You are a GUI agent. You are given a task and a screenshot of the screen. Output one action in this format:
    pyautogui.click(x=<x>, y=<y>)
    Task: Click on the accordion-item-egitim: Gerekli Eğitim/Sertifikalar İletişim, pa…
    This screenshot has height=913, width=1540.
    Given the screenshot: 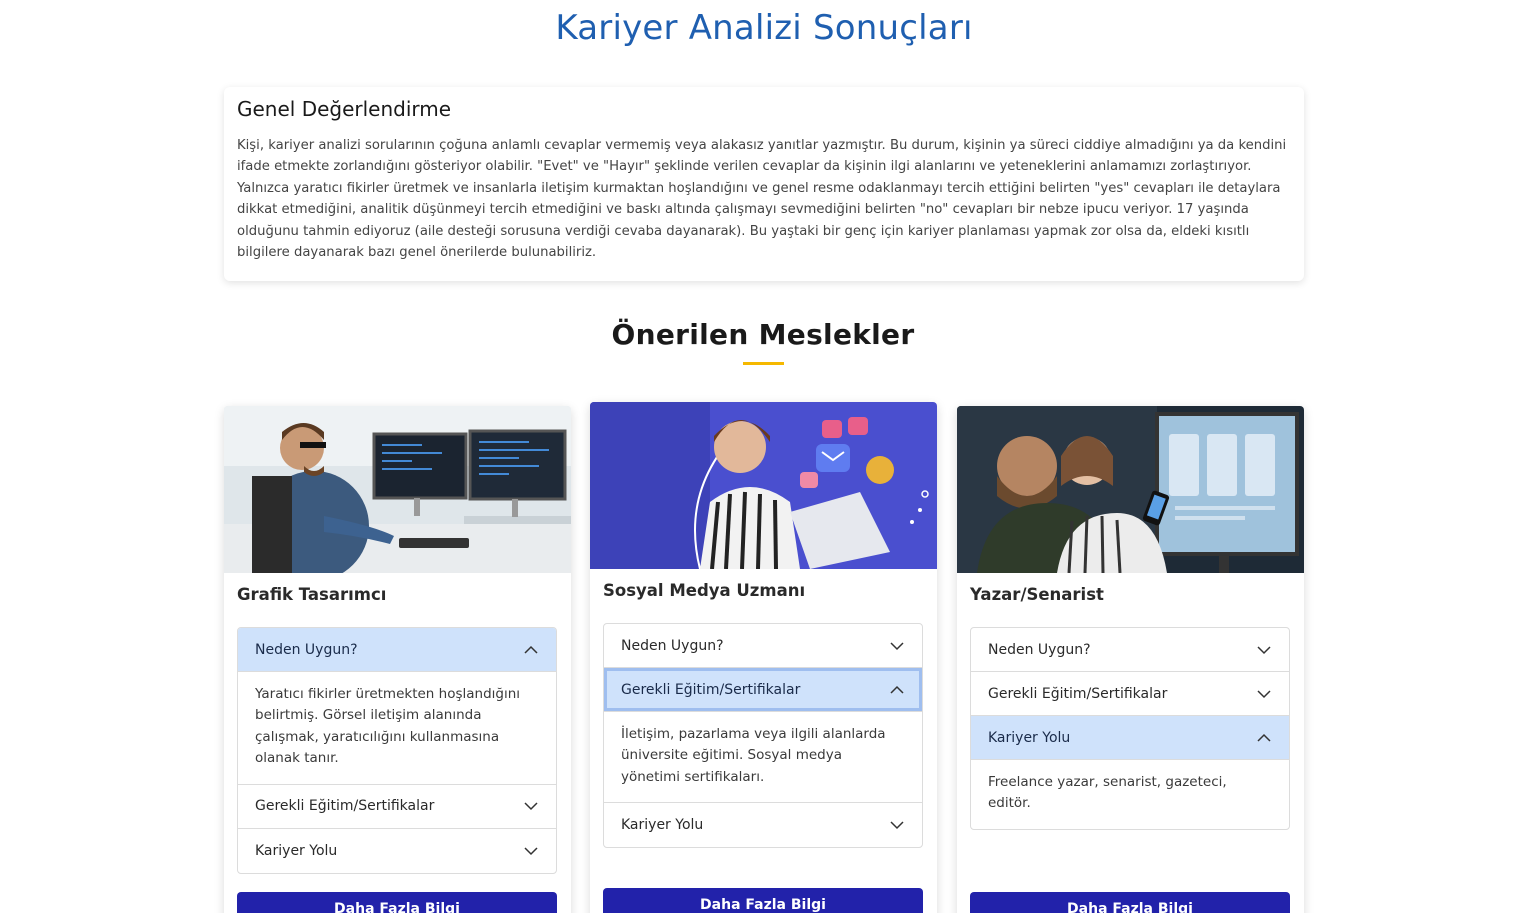 What is the action you would take?
    pyautogui.click(x=763, y=736)
    